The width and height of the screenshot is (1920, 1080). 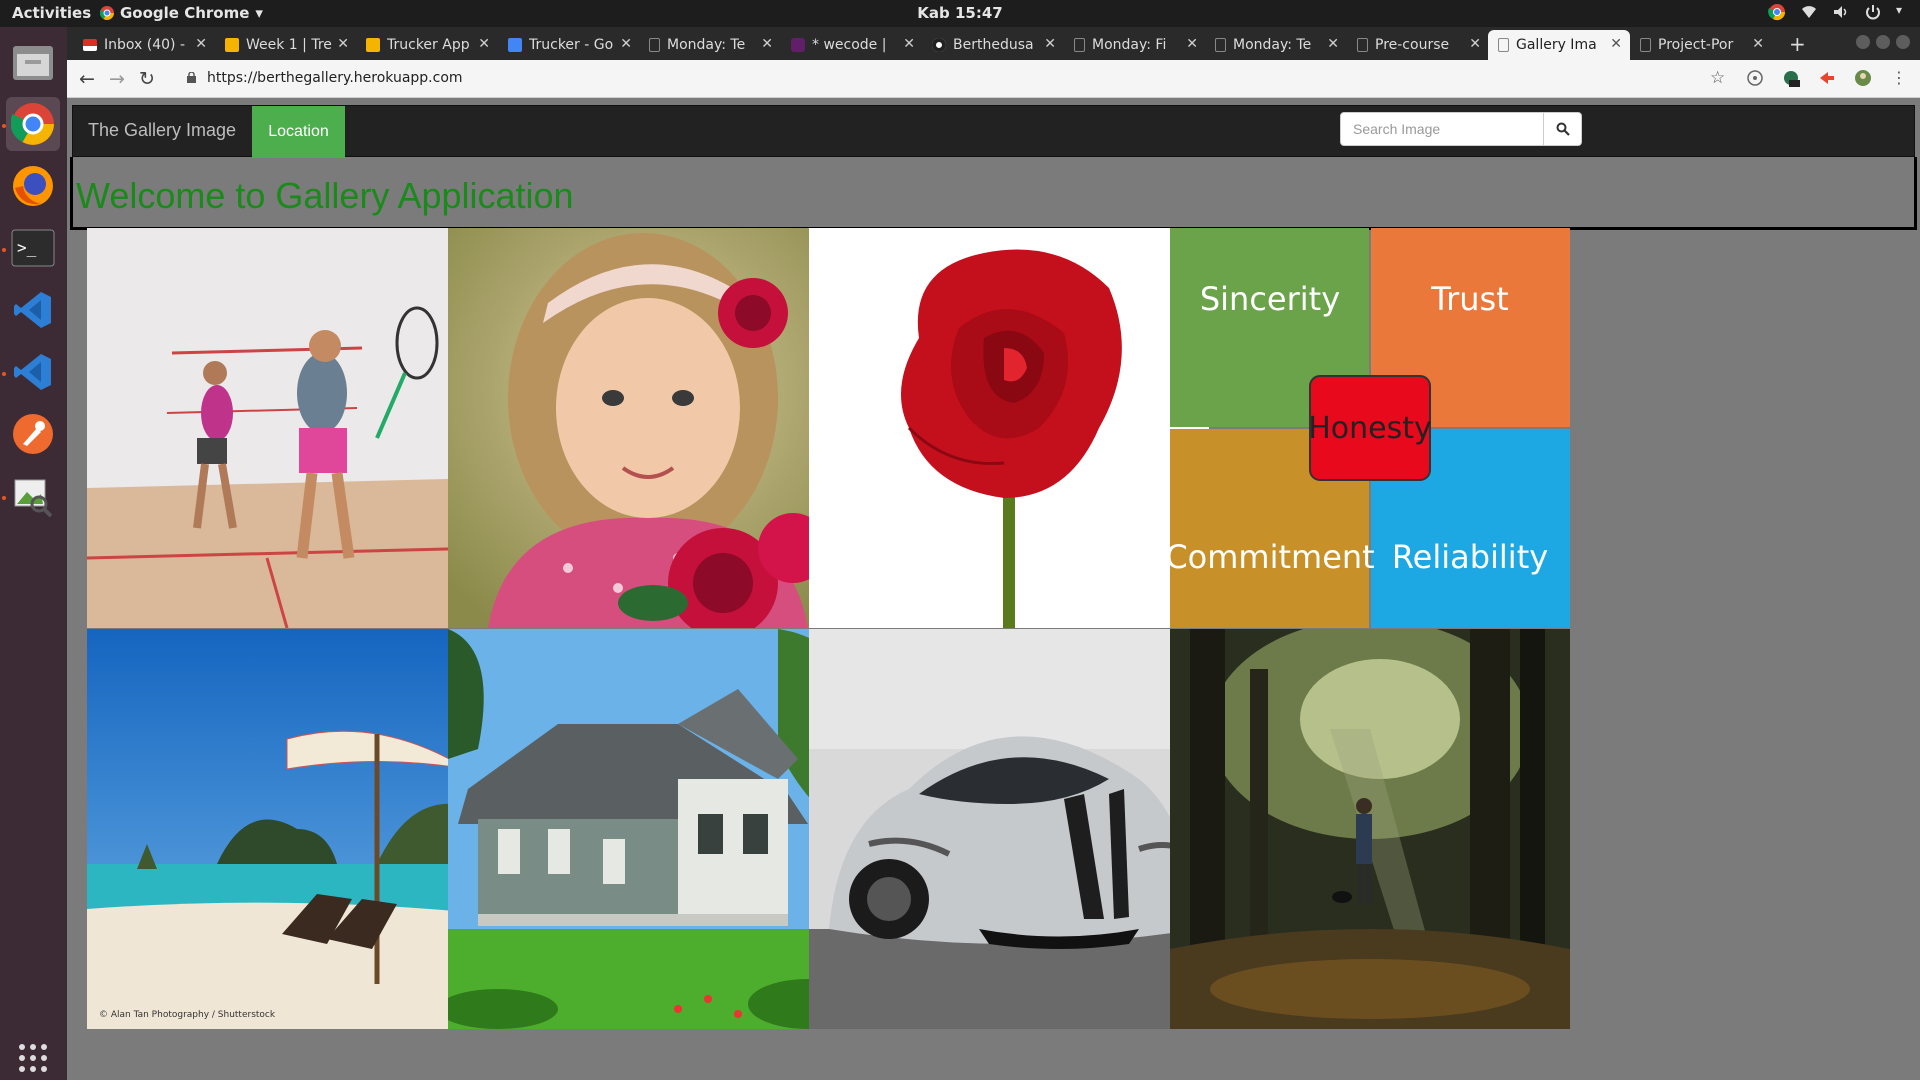 What do you see at coordinates (1777, 12) in the screenshot?
I see `chrome-status-icon` at bounding box center [1777, 12].